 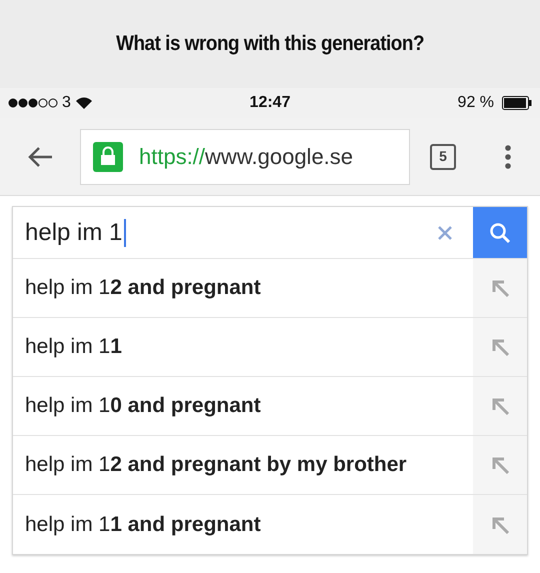 I want to click on url-text: https://www.google.se, so click(x=246, y=157).